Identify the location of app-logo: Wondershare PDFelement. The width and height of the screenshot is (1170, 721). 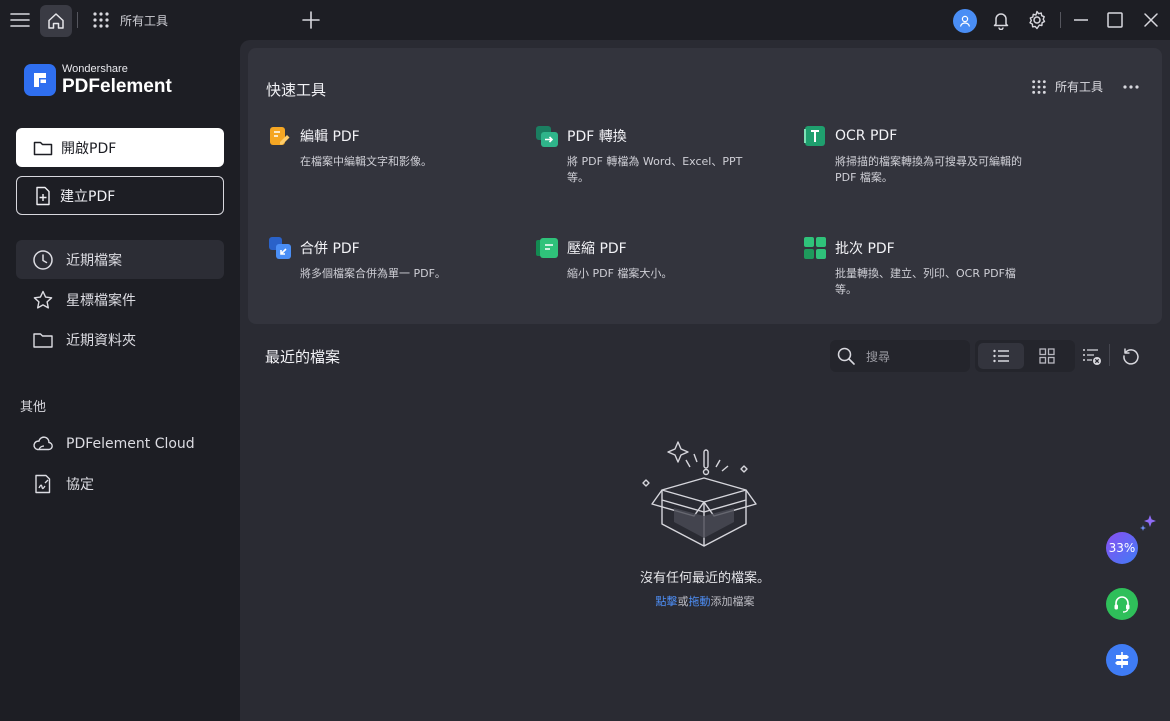
(98, 80).